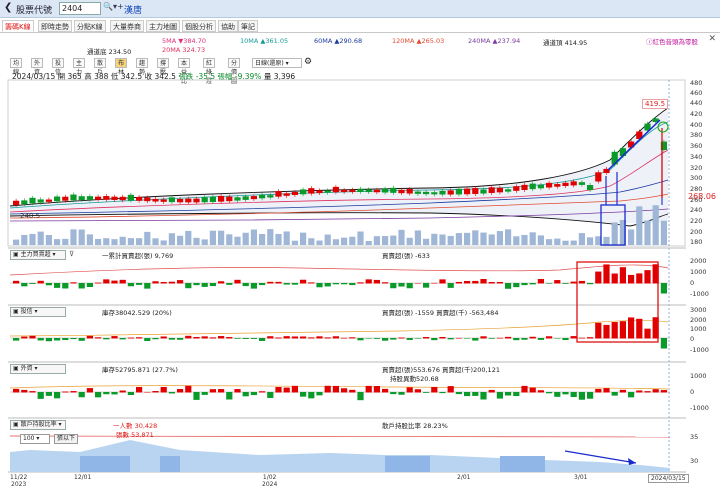 The image size is (720, 492). What do you see at coordinates (692, 392) in the screenshot?
I see `panel3-axis-tick: 0` at bounding box center [692, 392].